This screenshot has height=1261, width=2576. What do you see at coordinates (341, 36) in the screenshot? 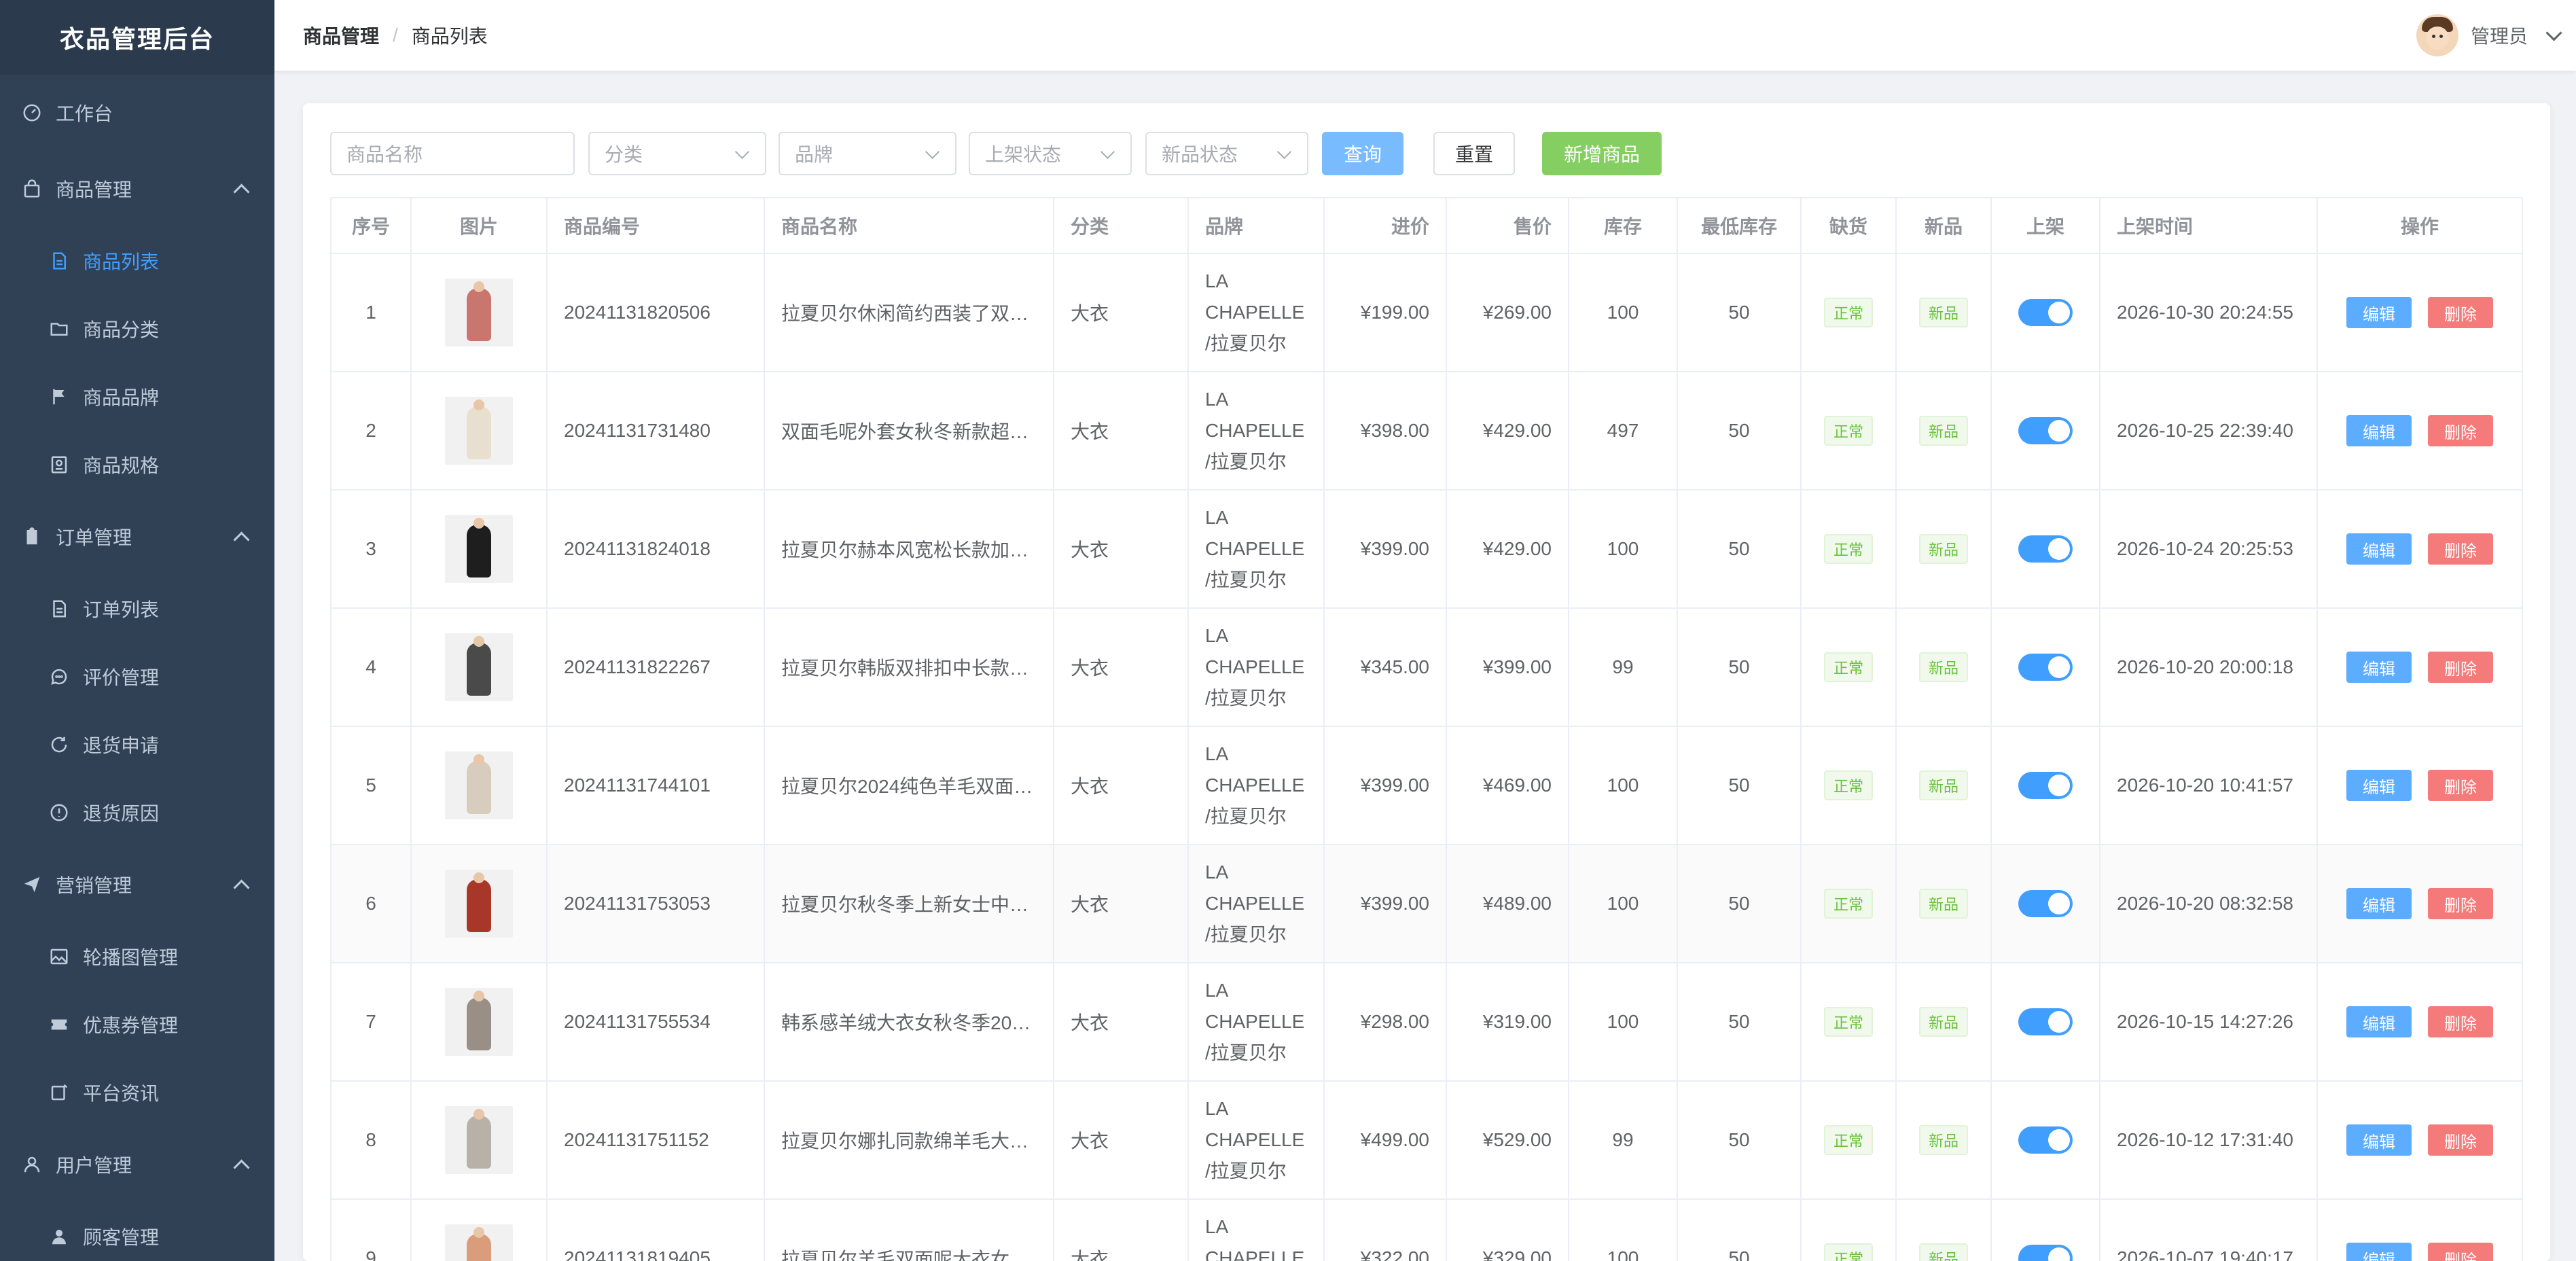
I see `breadcrumb-item-goods: 商品管理` at bounding box center [341, 36].